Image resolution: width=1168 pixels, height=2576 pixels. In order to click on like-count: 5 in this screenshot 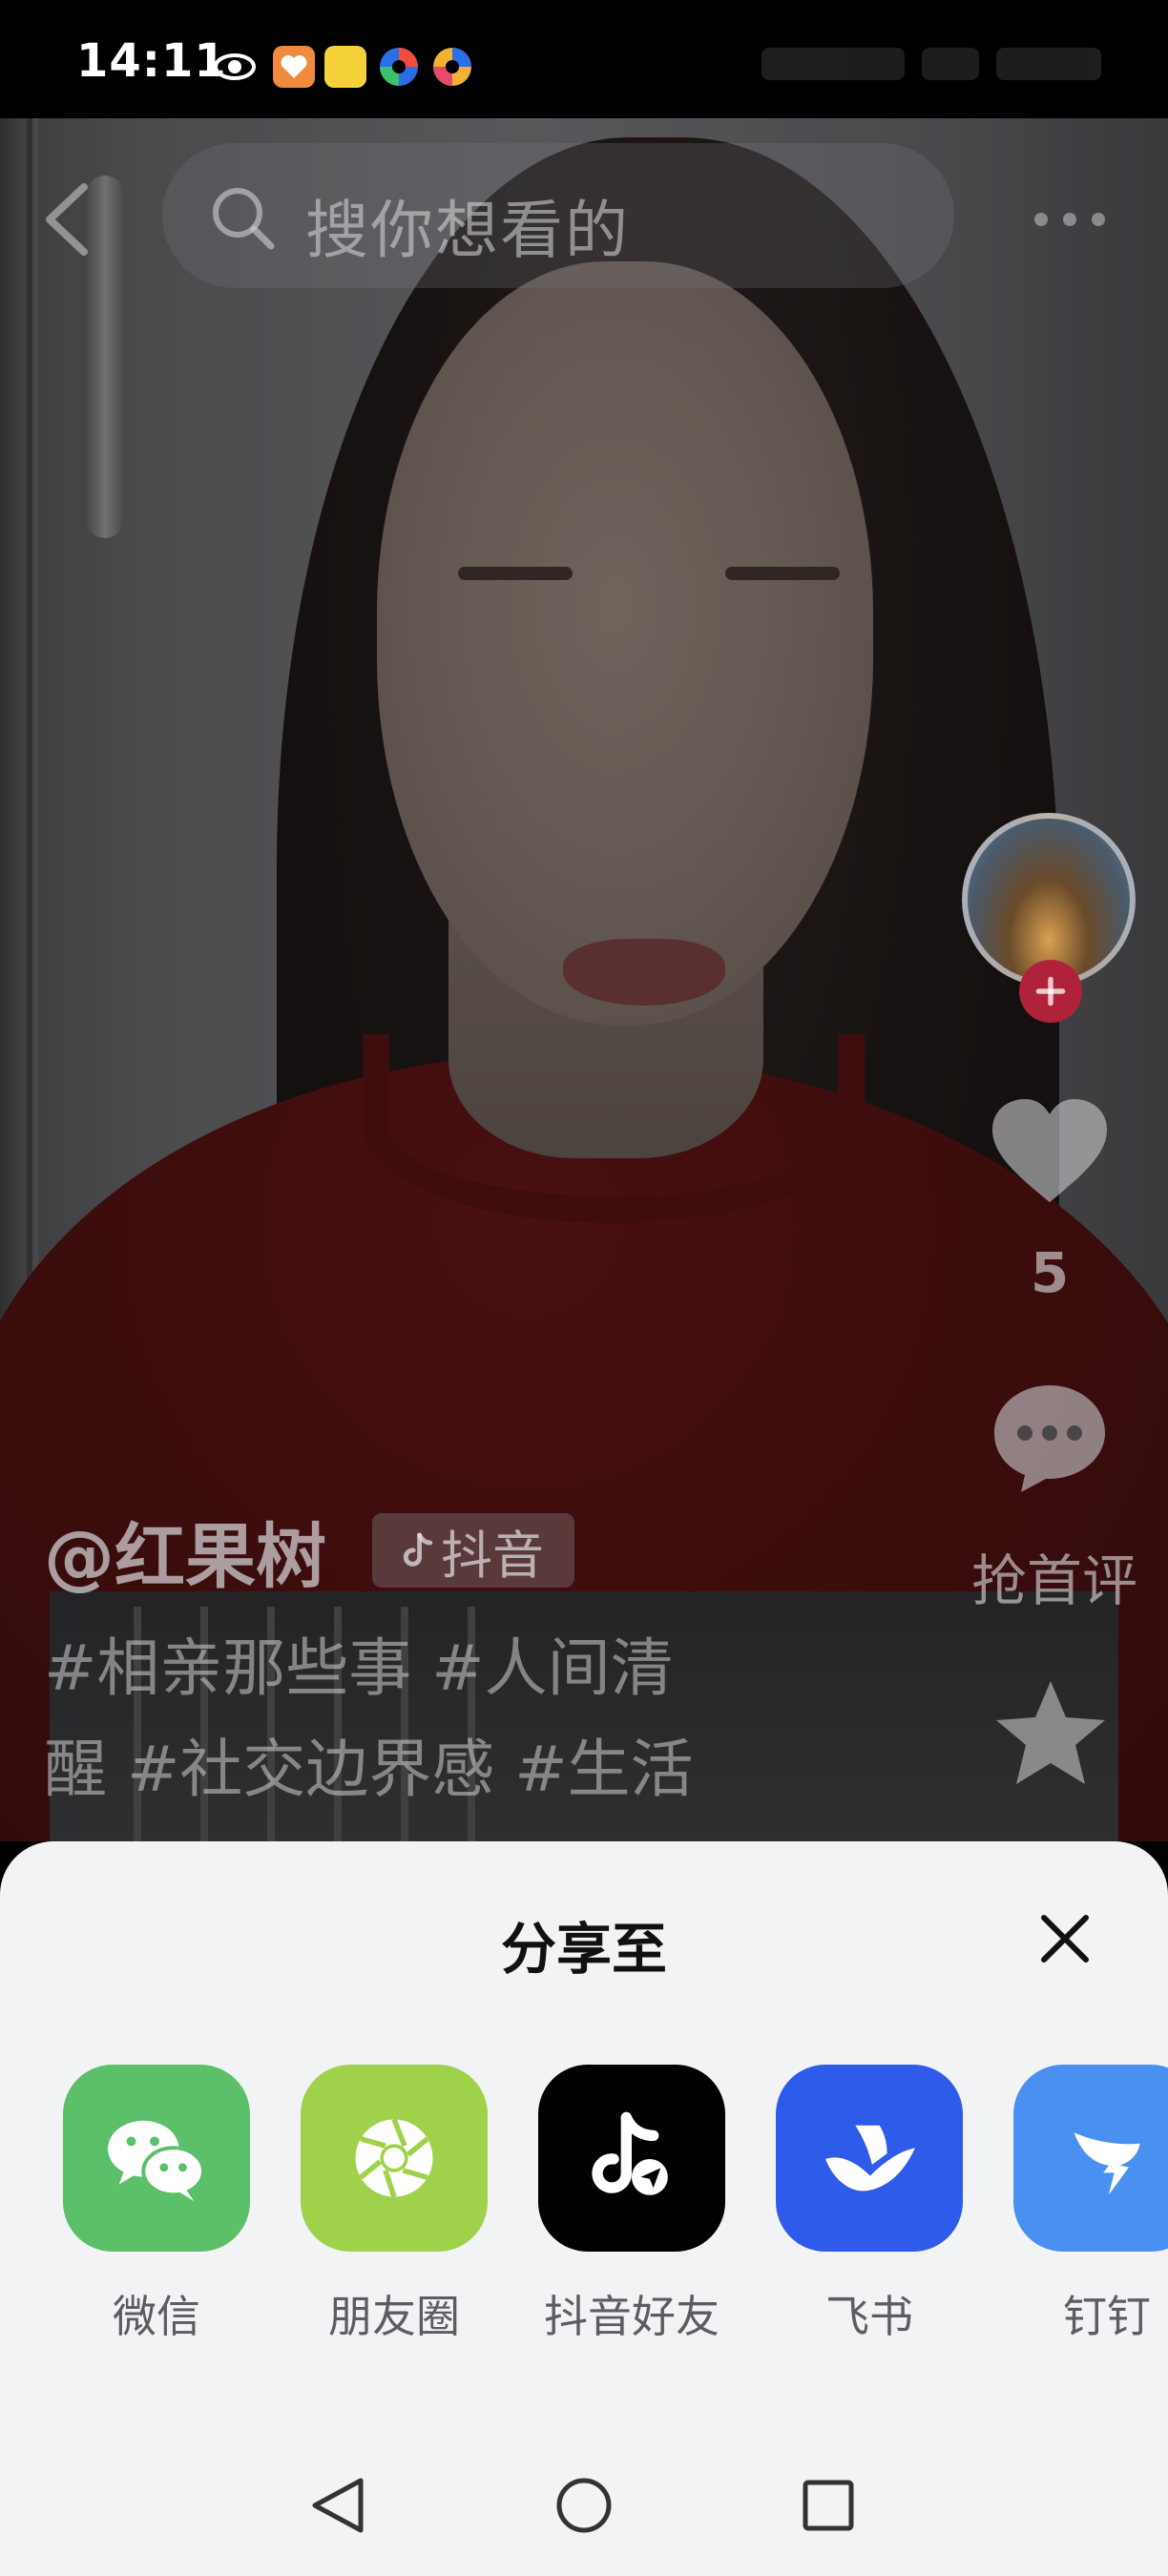, I will do `click(1050, 1272)`.